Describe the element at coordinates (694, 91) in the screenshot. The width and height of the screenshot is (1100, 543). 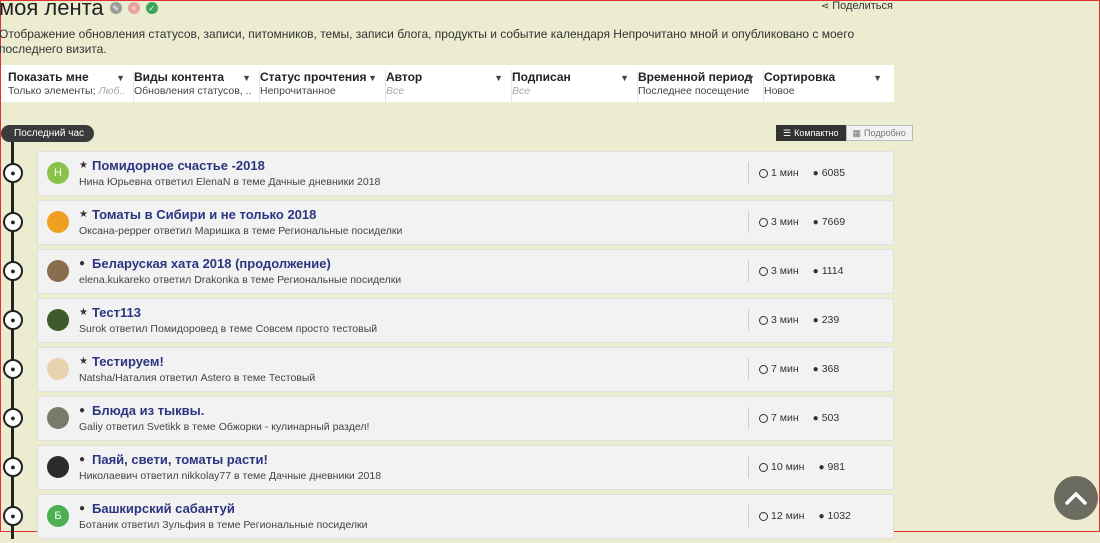
I see `filter-value-text: Последнее посещение` at that location.